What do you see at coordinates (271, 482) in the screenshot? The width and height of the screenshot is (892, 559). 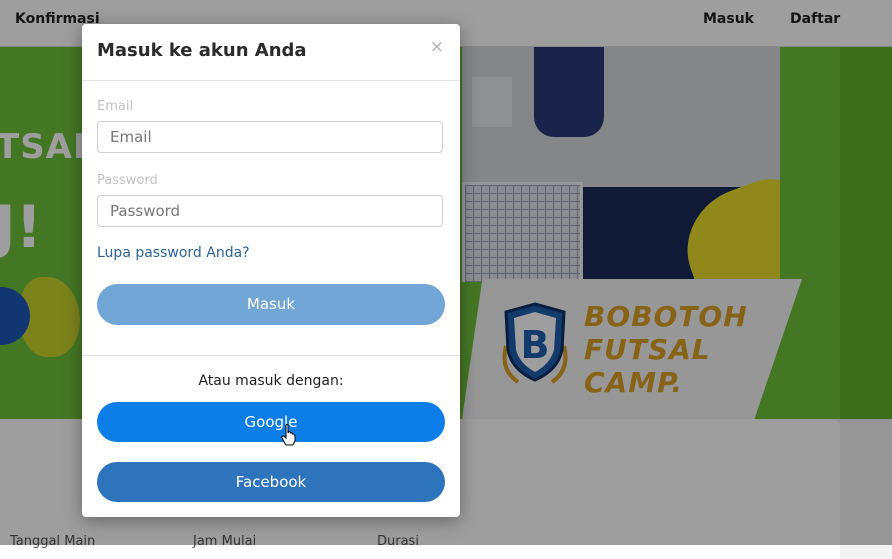 I see `facebook-login-button: Facebook` at bounding box center [271, 482].